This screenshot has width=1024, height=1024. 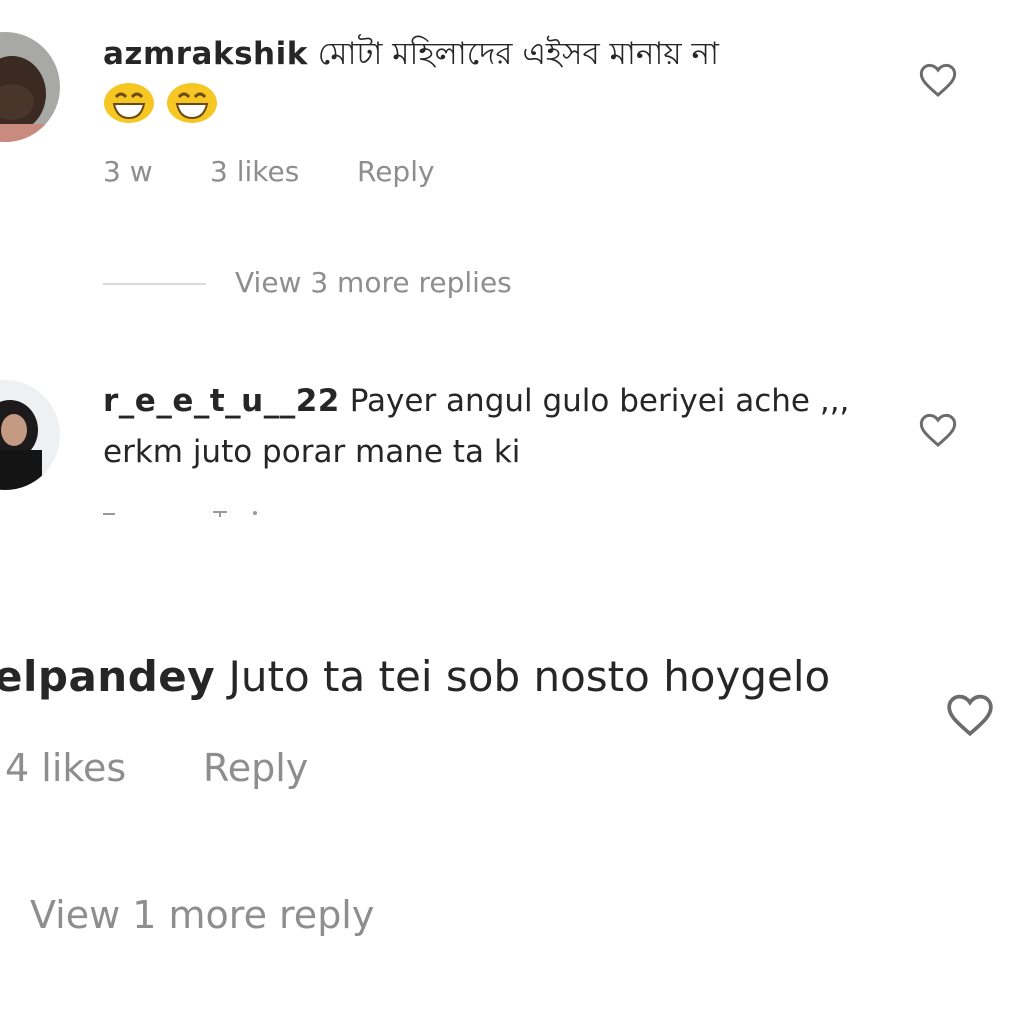 What do you see at coordinates (205, 54) in the screenshot?
I see `username: azmrakshik` at bounding box center [205, 54].